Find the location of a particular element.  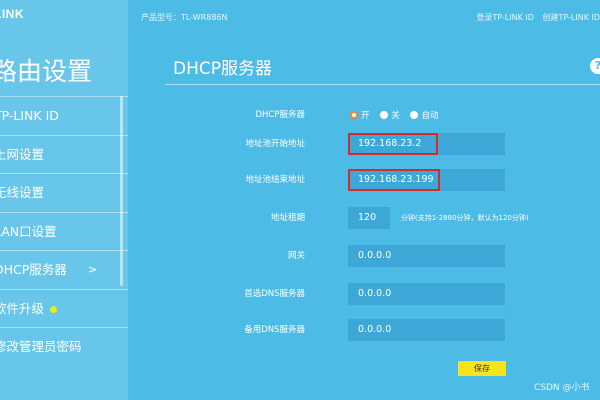

lease-input: 120 is located at coordinates (369, 218).